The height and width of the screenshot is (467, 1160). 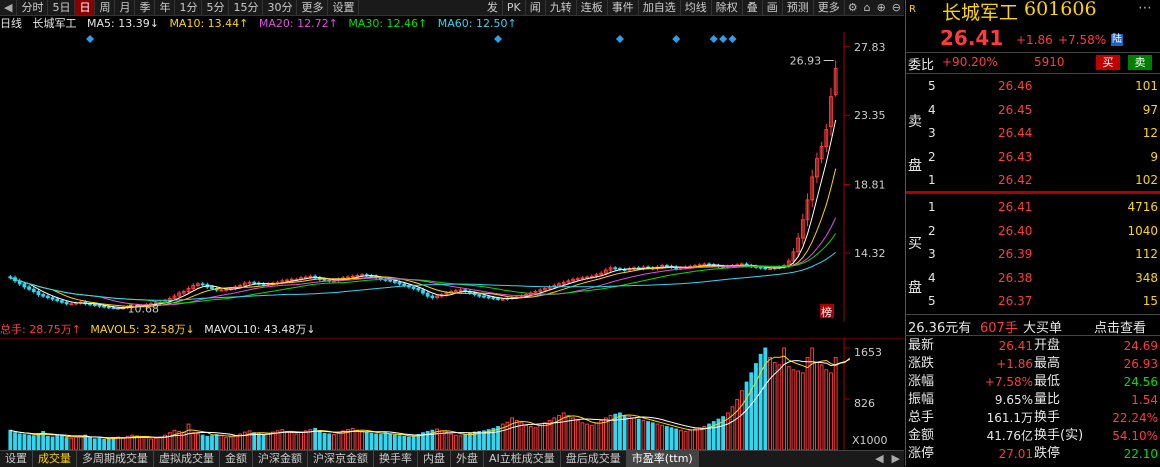 I want to click on period-tab: 季, so click(x=145, y=7).